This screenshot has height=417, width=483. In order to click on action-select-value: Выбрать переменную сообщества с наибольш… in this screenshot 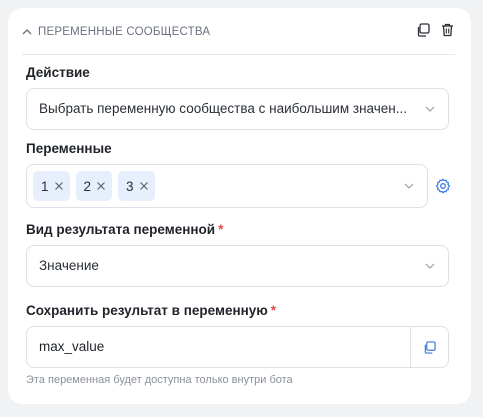, I will do `click(223, 108)`.